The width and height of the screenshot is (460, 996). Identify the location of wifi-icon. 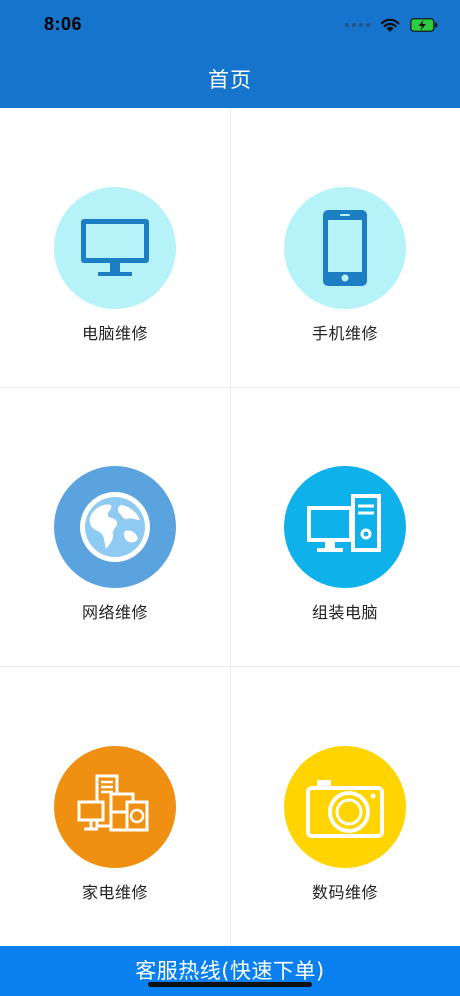
(390, 25).